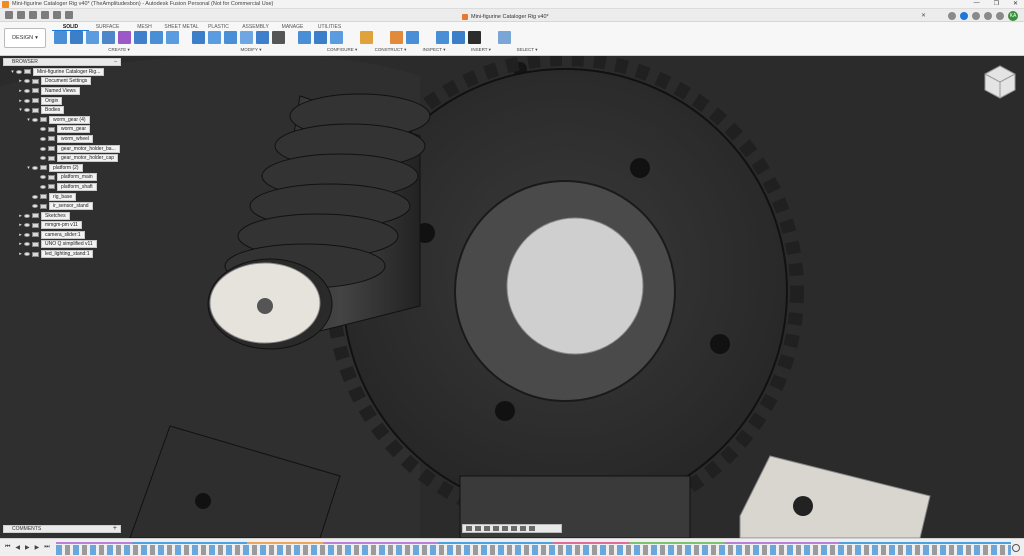  What do you see at coordinates (481, 50) in the screenshot?
I see `group-insert: INSERT ▾` at bounding box center [481, 50].